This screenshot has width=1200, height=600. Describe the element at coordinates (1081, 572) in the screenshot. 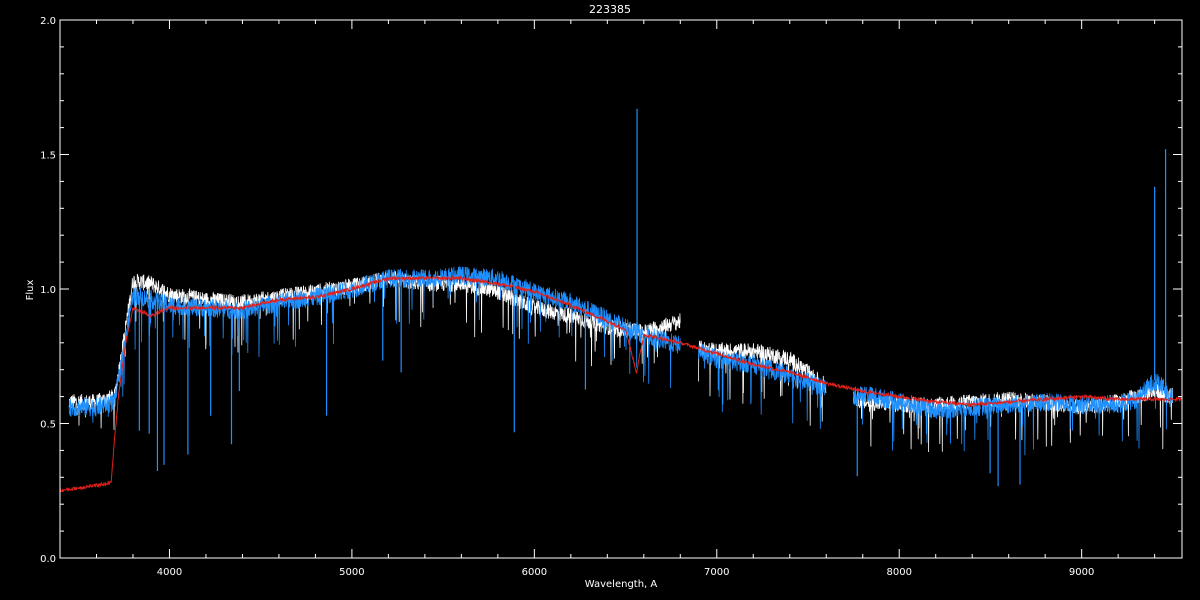

I see `x-tick-label: 9000` at that location.